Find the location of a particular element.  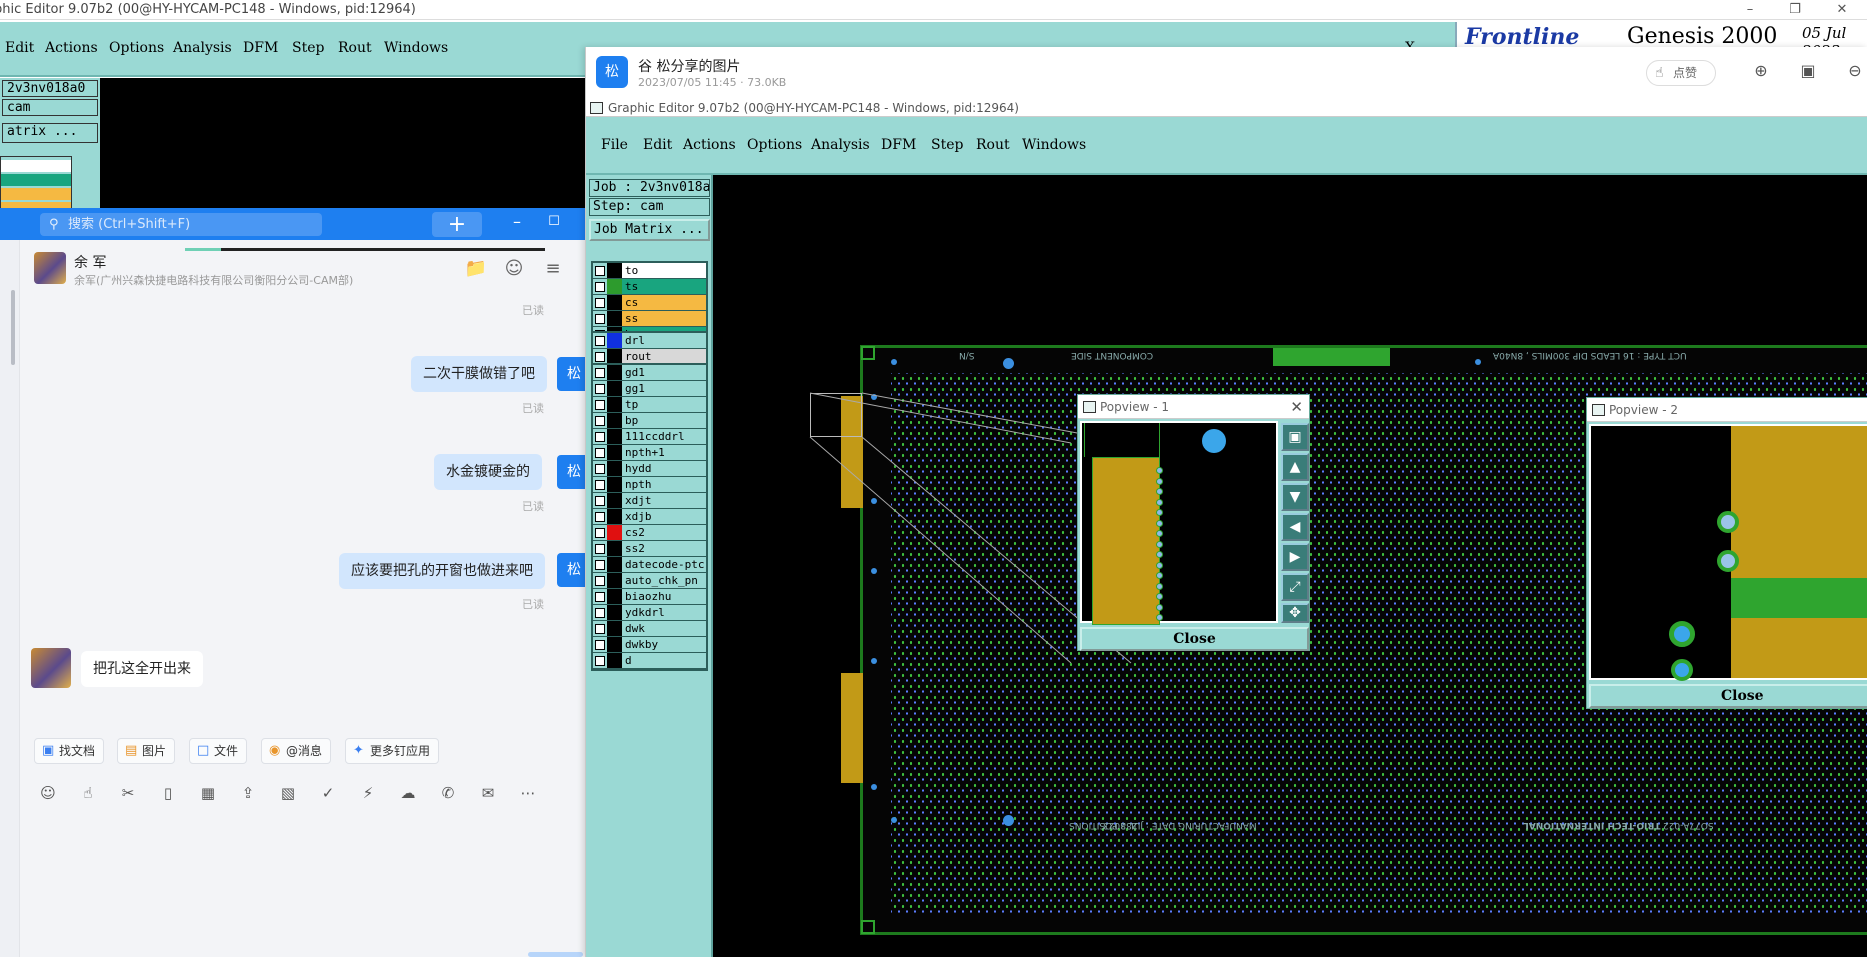

upload-icon: ⇪ is located at coordinates (248, 793).